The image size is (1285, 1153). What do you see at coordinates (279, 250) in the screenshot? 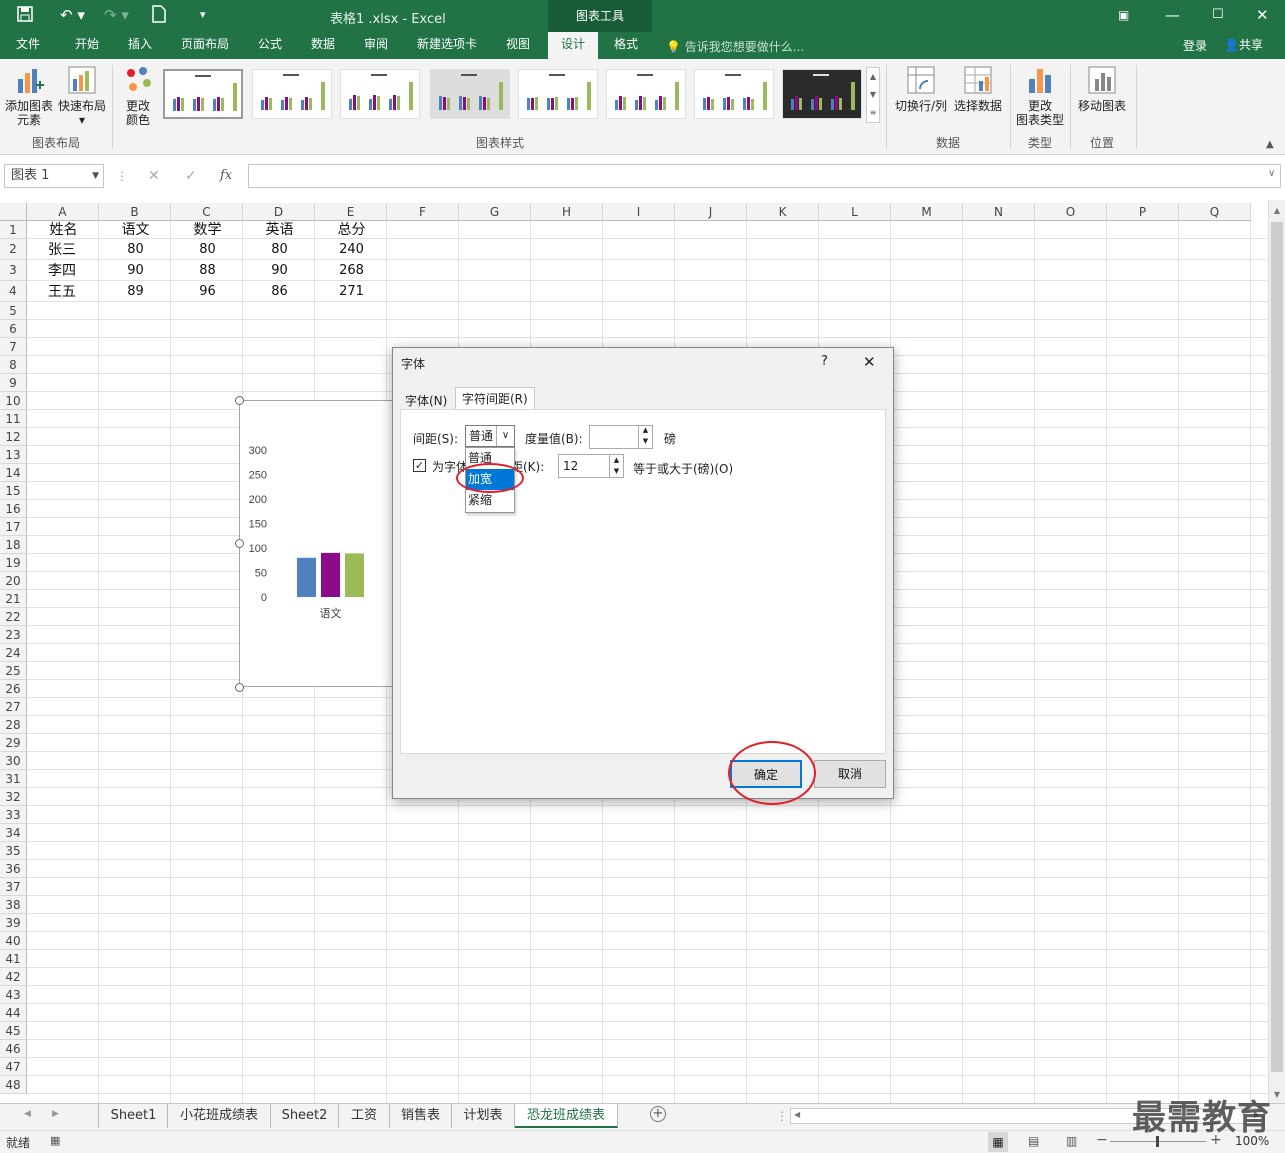
I see `cell-d2: 80` at bounding box center [279, 250].